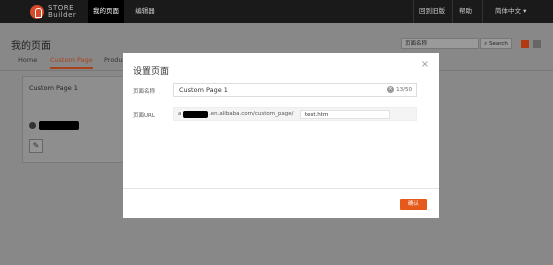 Image resolution: width=553 pixels, height=265 pixels. Describe the element at coordinates (390, 89) in the screenshot. I see `clear-input-icon: ×` at that location.